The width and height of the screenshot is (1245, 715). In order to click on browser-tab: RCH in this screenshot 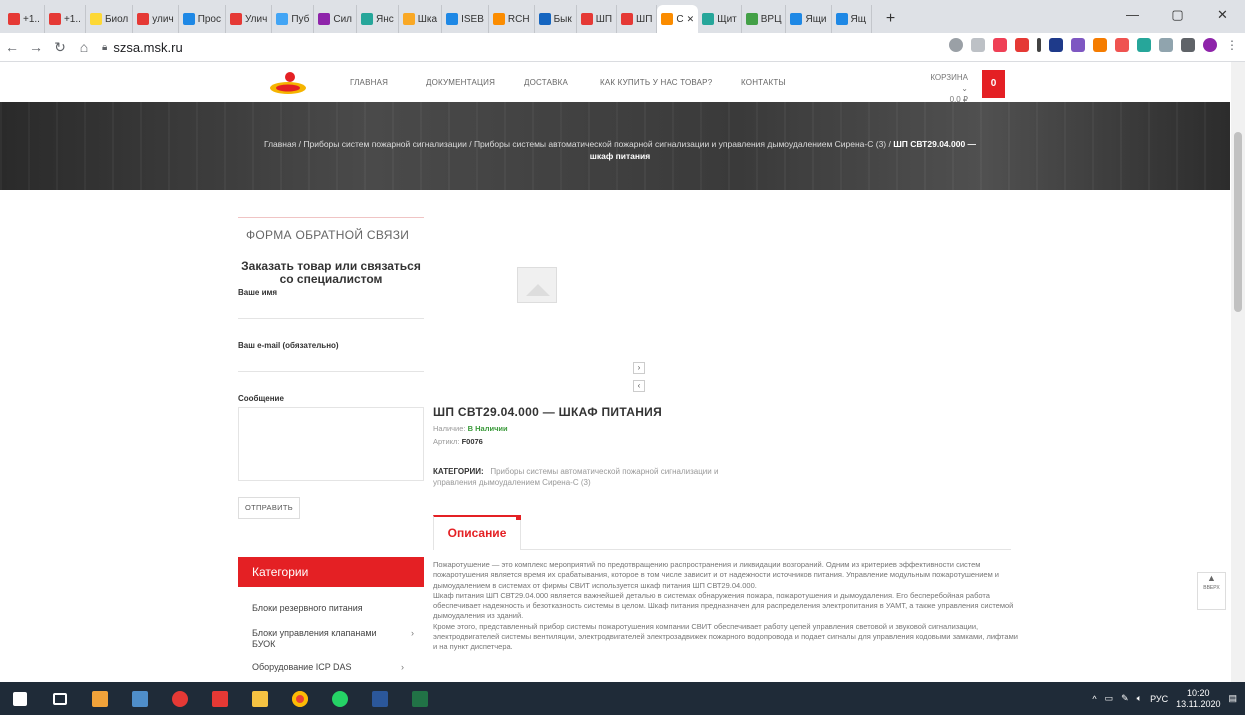, I will do `click(512, 19)`.